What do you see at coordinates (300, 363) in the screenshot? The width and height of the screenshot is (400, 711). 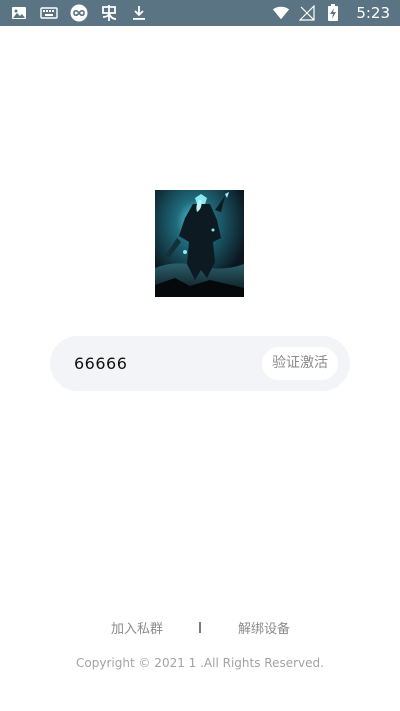 I see `verify-activate-button: 验证激活` at bounding box center [300, 363].